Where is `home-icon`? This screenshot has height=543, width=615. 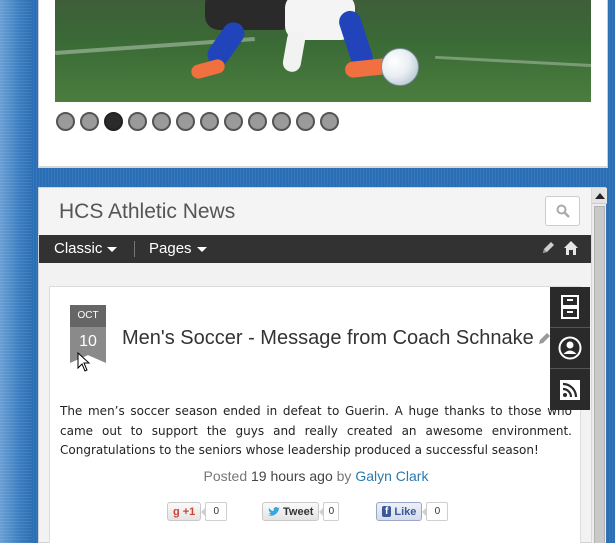 home-icon is located at coordinates (571, 248).